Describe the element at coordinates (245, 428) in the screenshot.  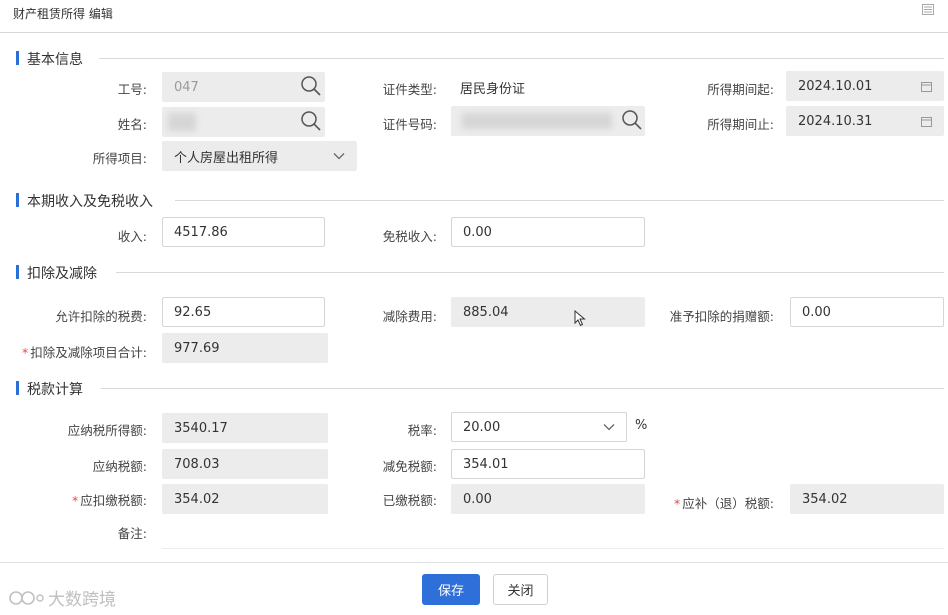
I see `taxable-income-field: 3540.17` at that location.